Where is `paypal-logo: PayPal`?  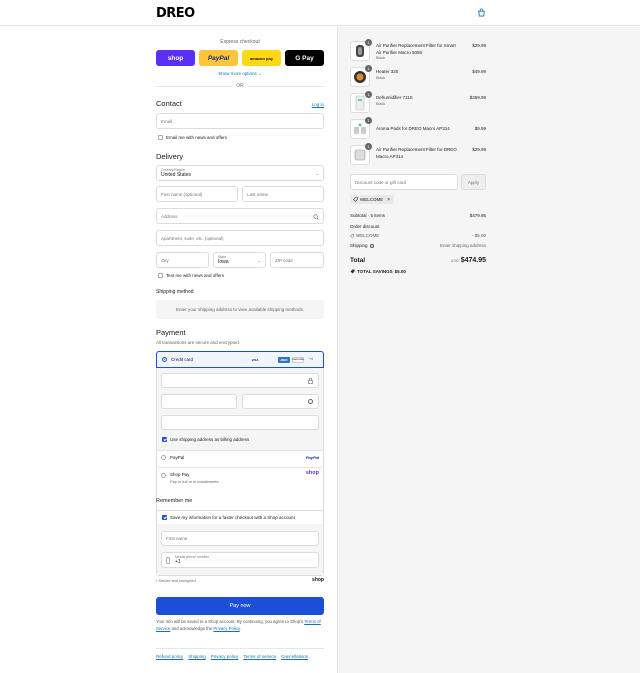
paypal-logo: PayPal is located at coordinates (312, 457).